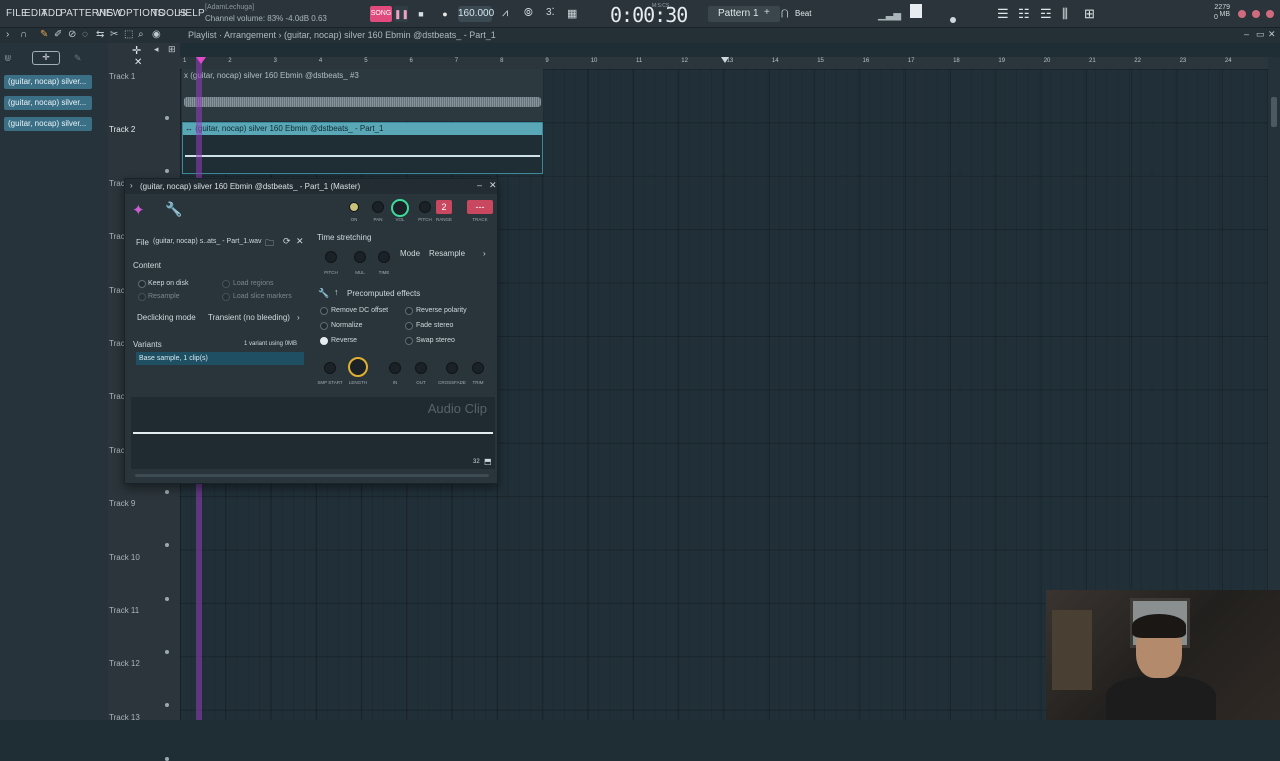 This screenshot has height=761, width=1280. Describe the element at coordinates (478, 368) in the screenshot. I see `trim-knob` at that location.